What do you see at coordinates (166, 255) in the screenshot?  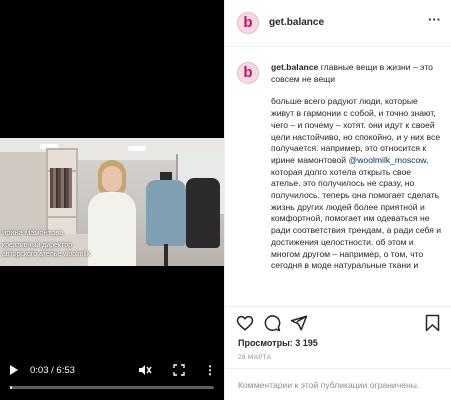 I see `mannequin-stand` at bounding box center [166, 255].